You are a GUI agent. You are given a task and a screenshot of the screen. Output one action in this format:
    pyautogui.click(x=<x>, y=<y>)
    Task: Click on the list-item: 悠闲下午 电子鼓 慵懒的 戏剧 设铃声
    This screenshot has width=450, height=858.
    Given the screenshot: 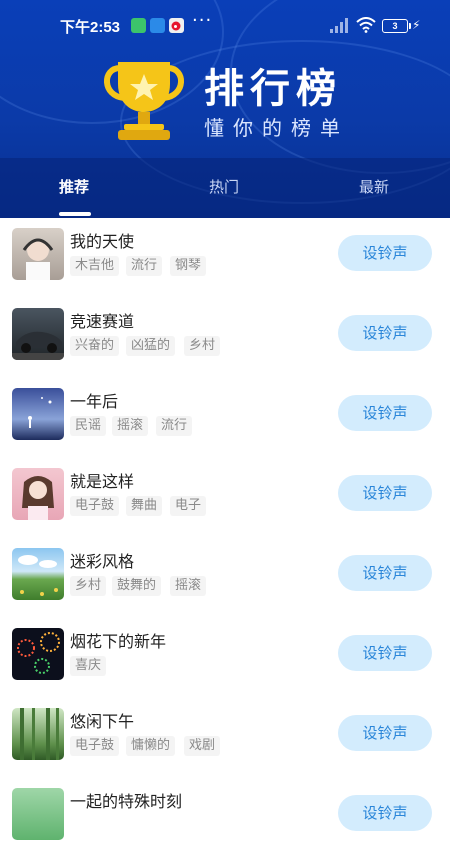 What is the action you would take?
    pyautogui.click(x=225, y=738)
    